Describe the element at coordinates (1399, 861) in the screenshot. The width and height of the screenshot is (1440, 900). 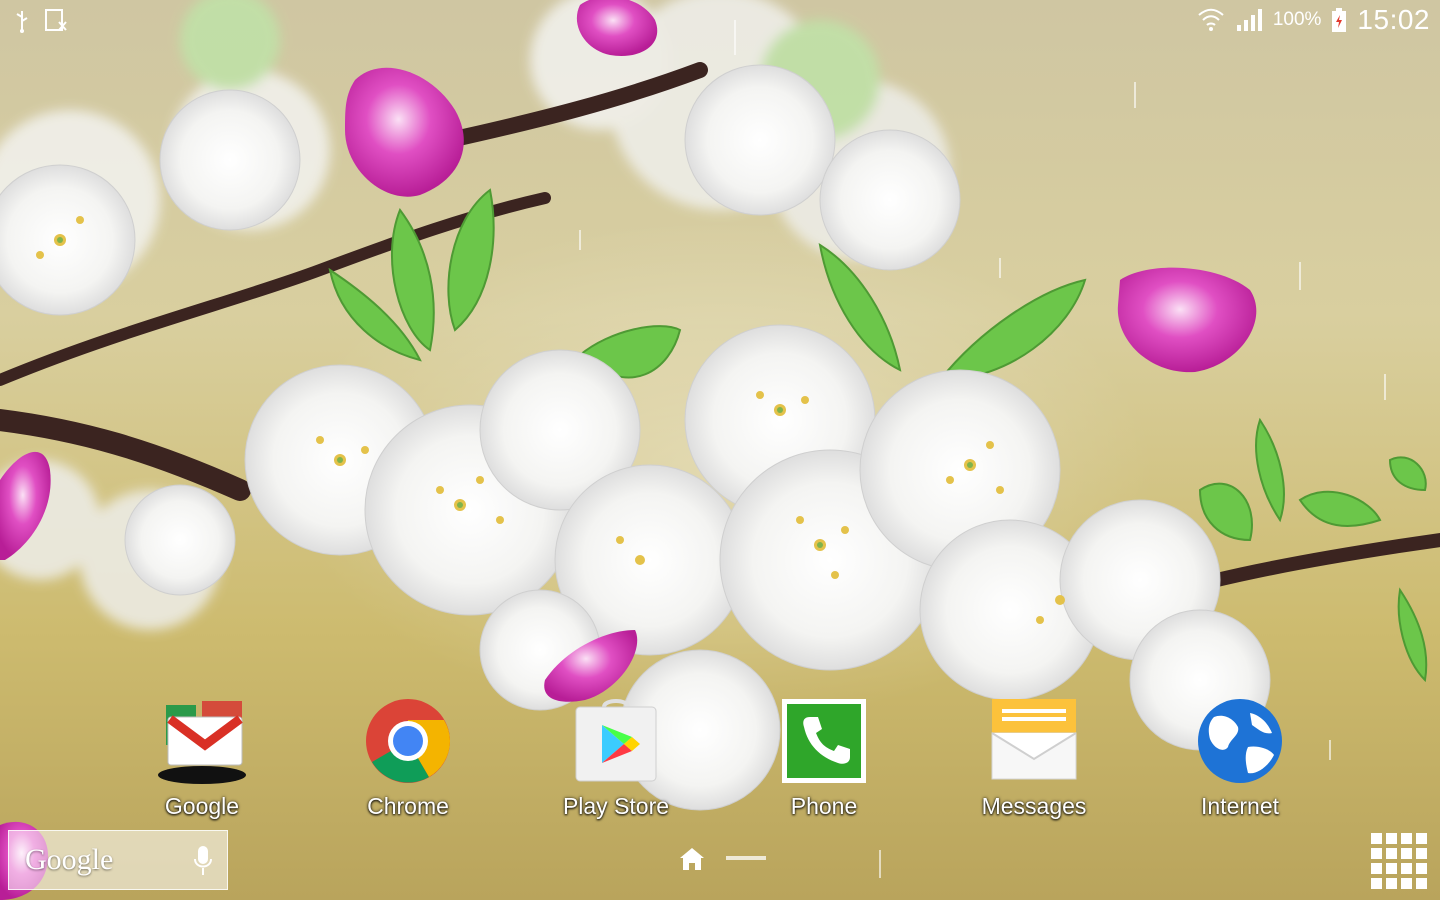
I see `app-drawer-grid-icon` at that location.